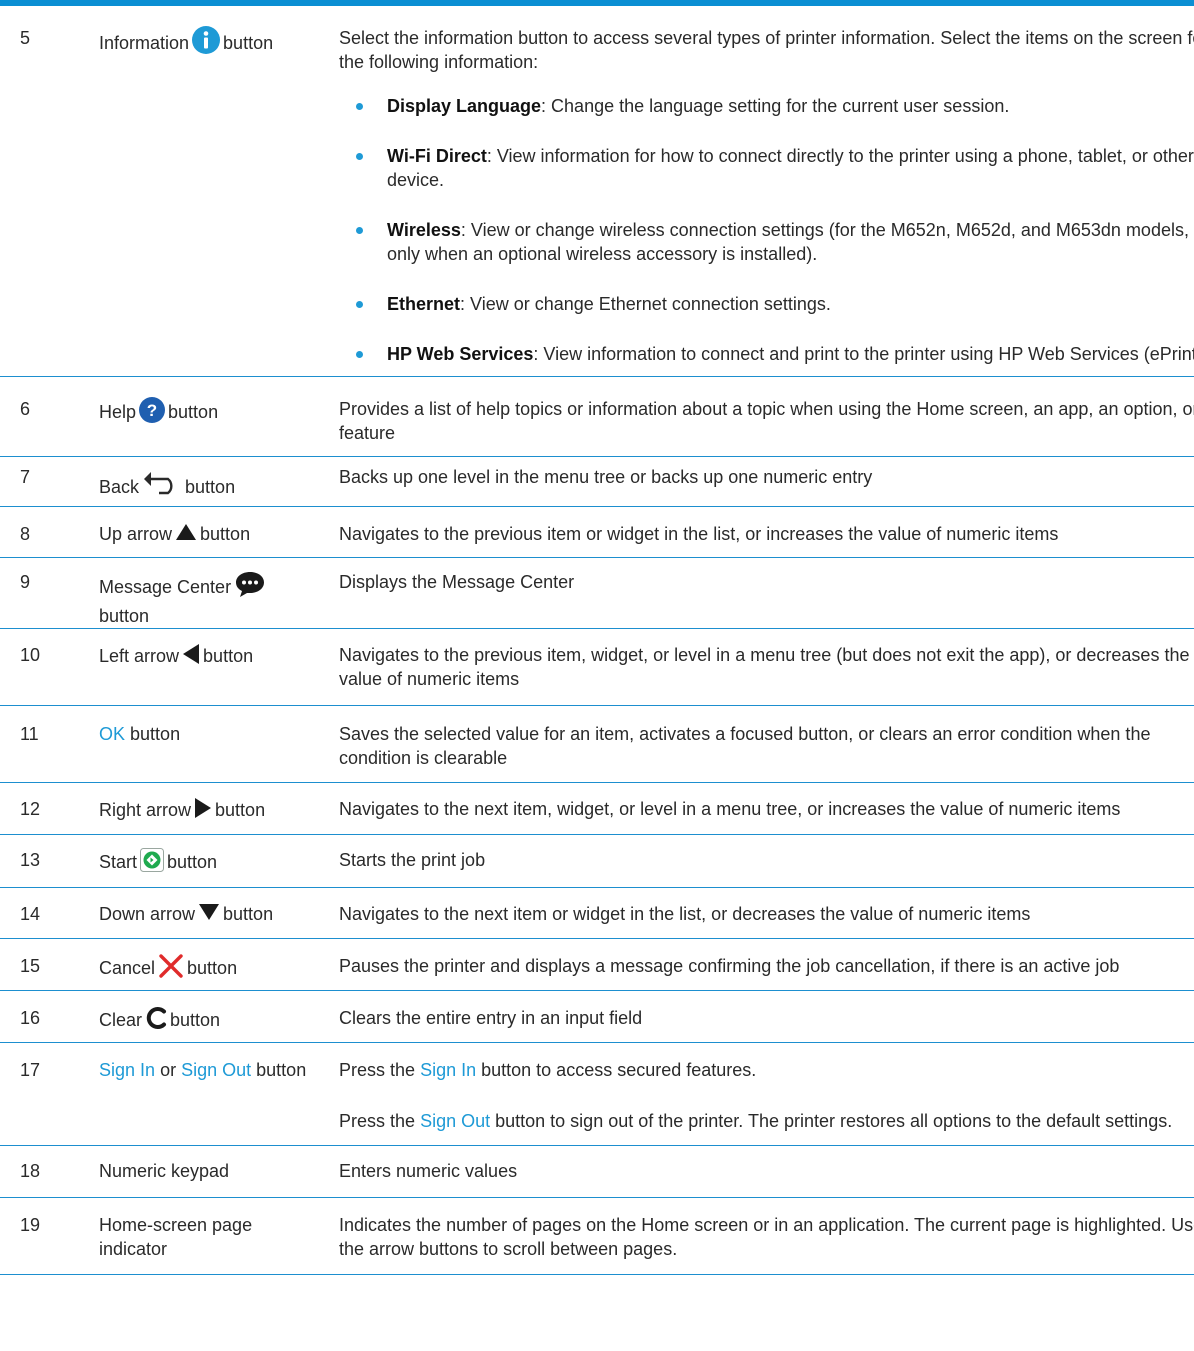 The height and width of the screenshot is (1351, 1194). What do you see at coordinates (152, 413) in the screenshot?
I see `help-icon: ?` at bounding box center [152, 413].